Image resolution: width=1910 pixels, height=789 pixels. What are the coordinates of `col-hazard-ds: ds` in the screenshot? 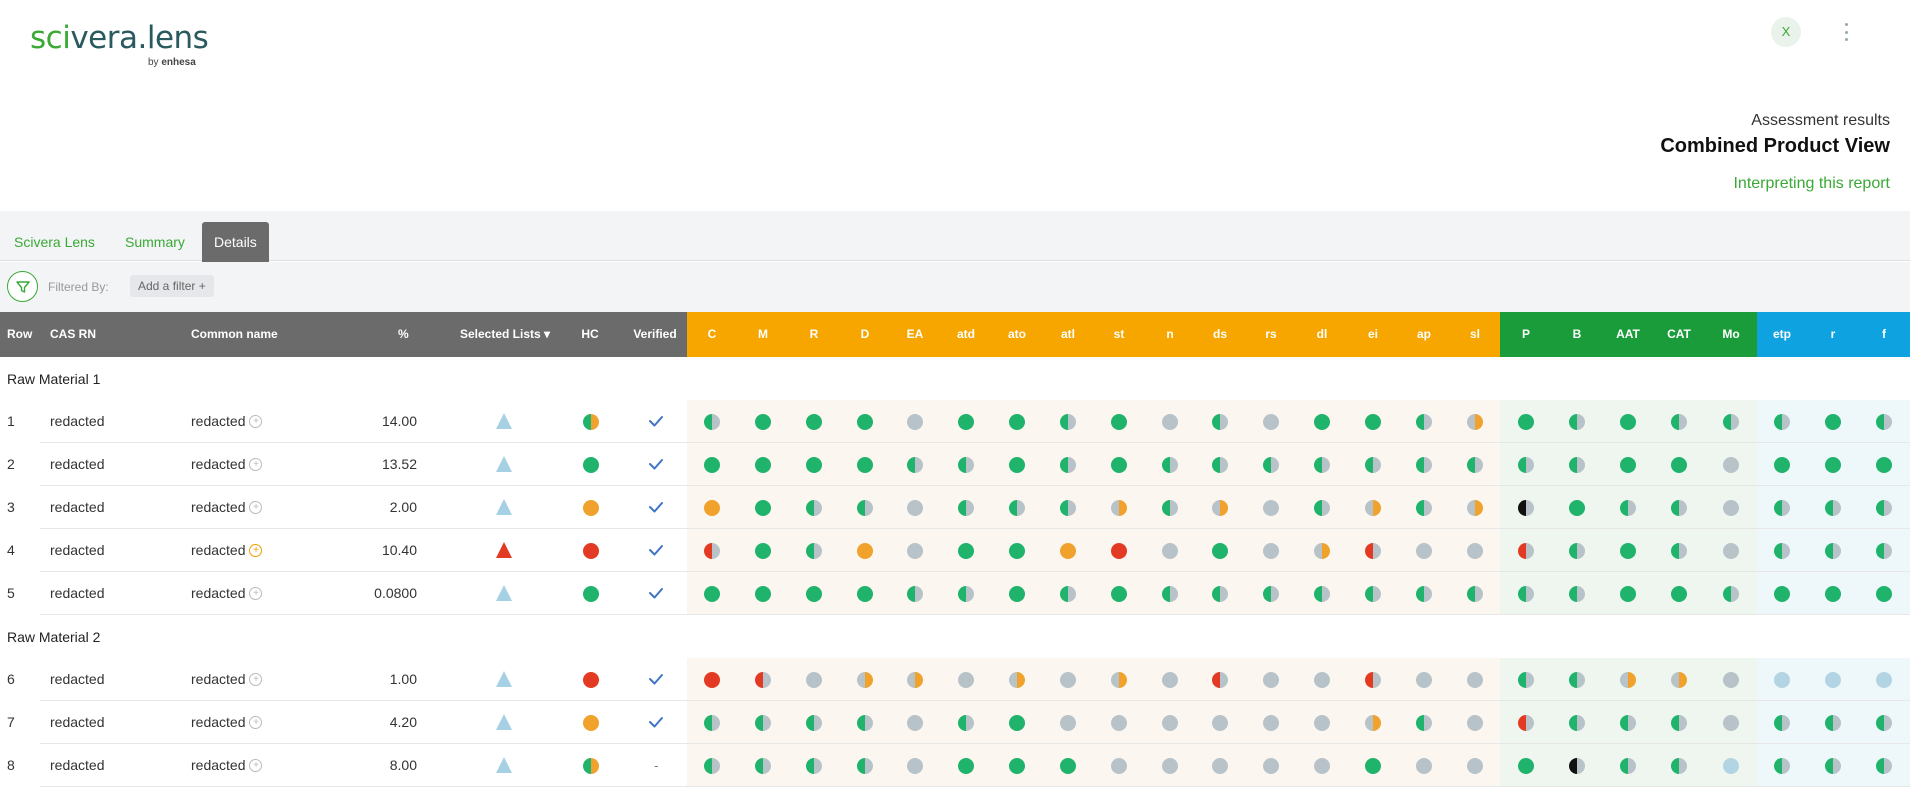 It's located at (1220, 334).